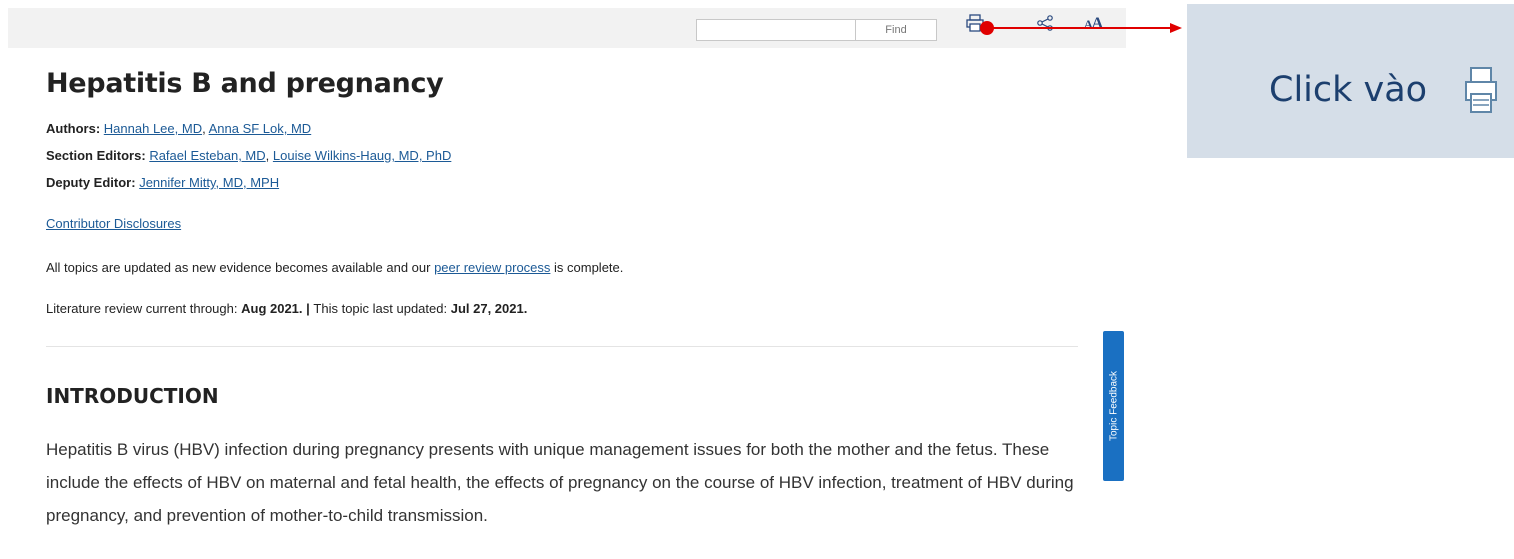 The height and width of the screenshot is (559, 1514). What do you see at coordinates (96, 155) in the screenshot?
I see `section-editors-label: Section Editors:` at bounding box center [96, 155].